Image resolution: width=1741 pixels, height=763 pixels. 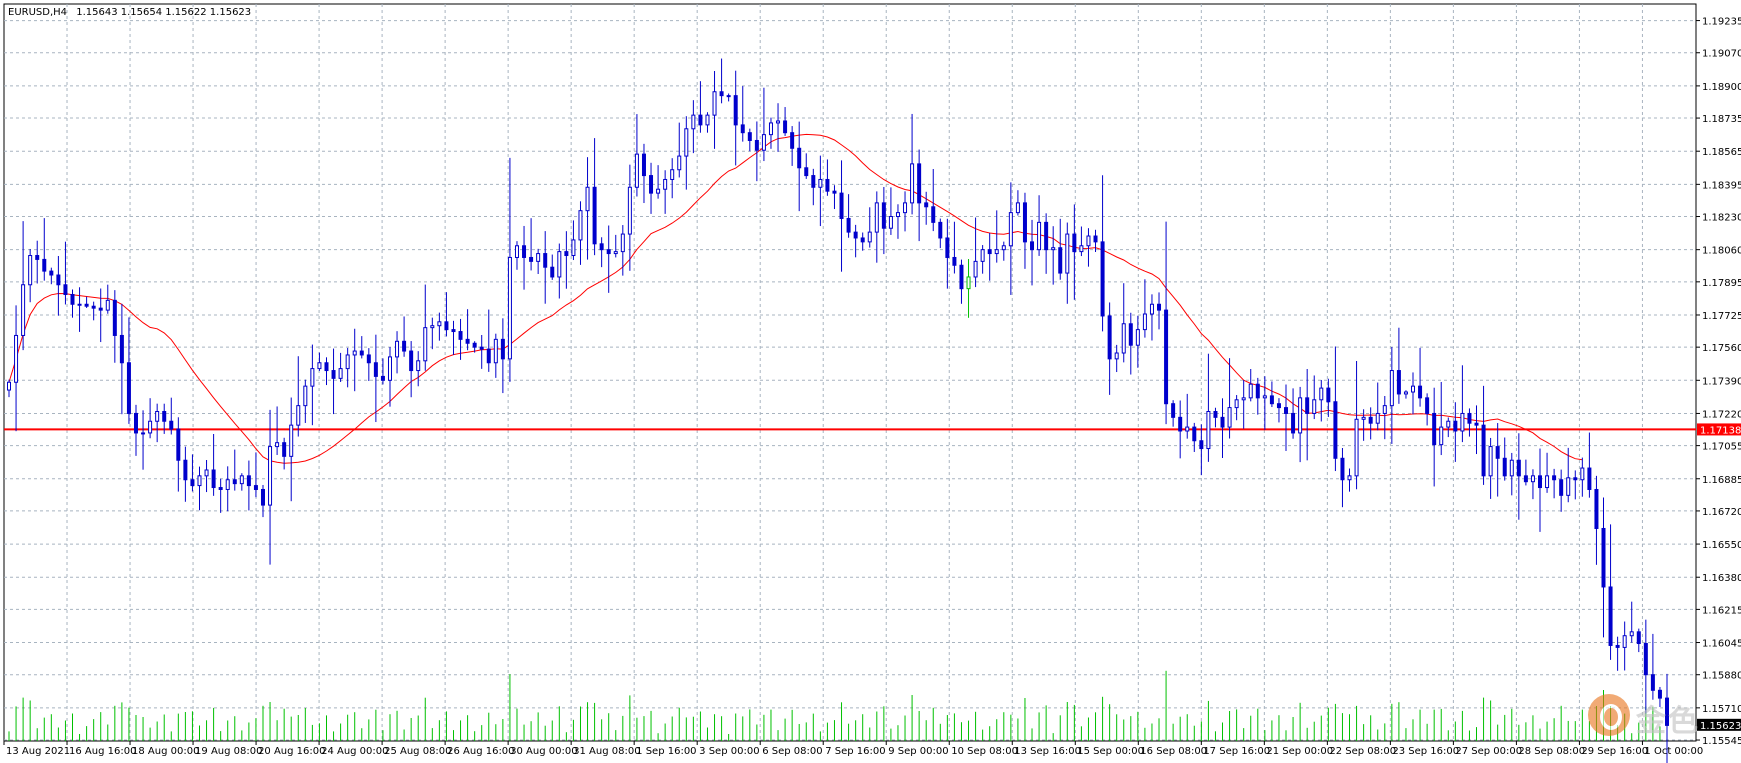 What do you see at coordinates (1299, 751) in the screenshot?
I see `x-tick-label: 21 Sep 00:00` at bounding box center [1299, 751].